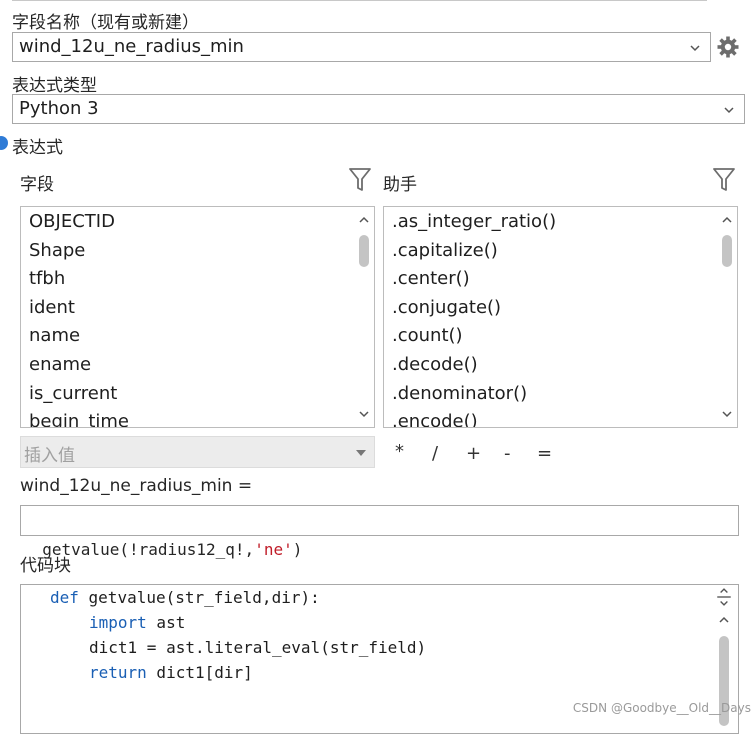 This screenshot has height=734, width=755. I want to click on insert-value-select: 插入值, so click(197, 452).